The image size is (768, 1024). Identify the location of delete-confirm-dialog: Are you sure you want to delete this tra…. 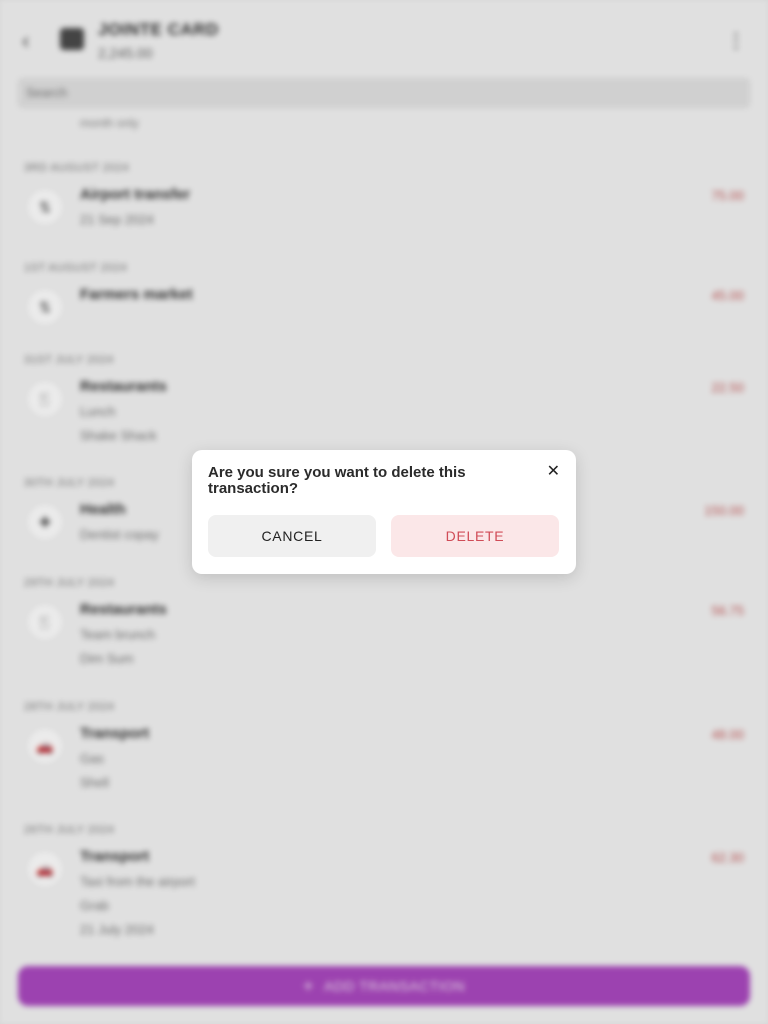
(384, 512).